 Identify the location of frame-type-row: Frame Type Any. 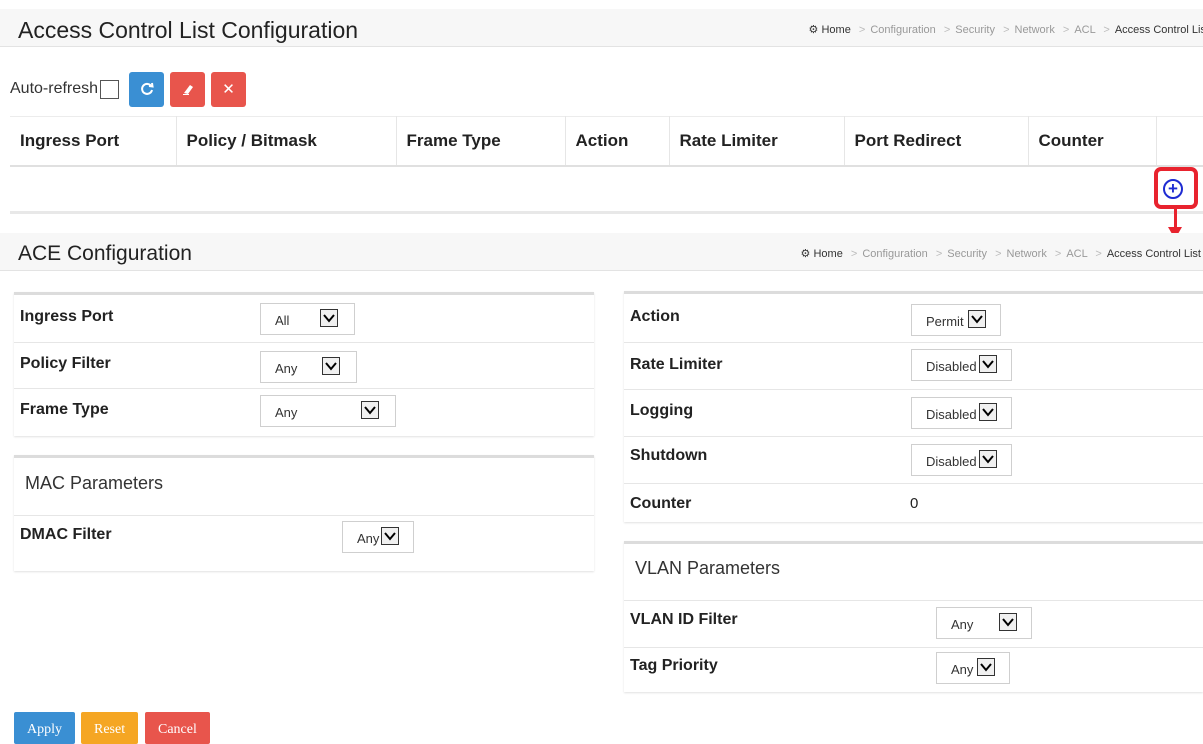
(304, 412).